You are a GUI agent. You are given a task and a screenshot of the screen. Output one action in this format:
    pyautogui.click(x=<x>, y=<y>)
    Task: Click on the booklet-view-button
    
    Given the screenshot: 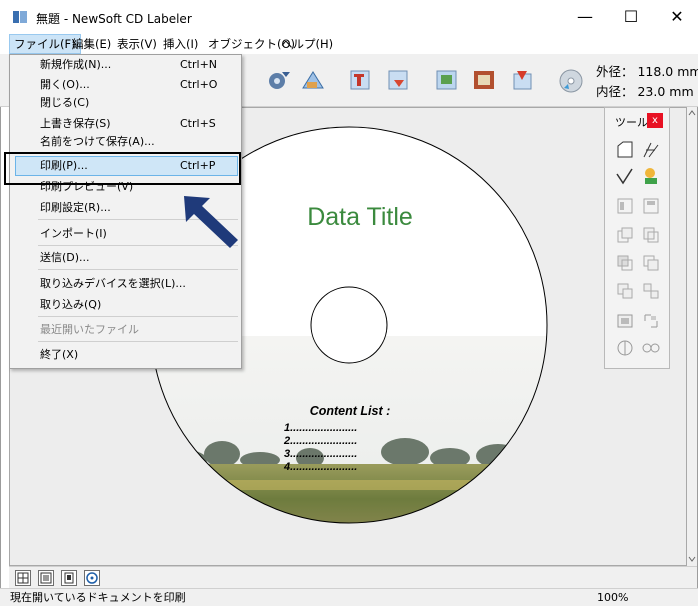 What is the action you would take?
    pyautogui.click(x=69, y=578)
    